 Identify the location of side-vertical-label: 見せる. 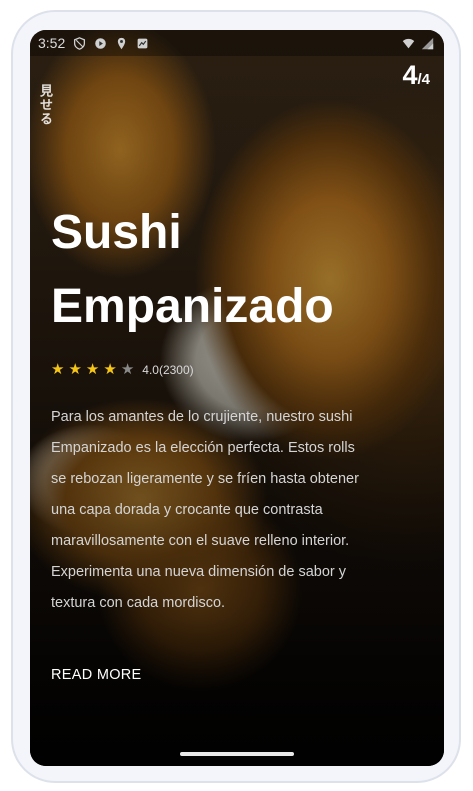
(45, 105).